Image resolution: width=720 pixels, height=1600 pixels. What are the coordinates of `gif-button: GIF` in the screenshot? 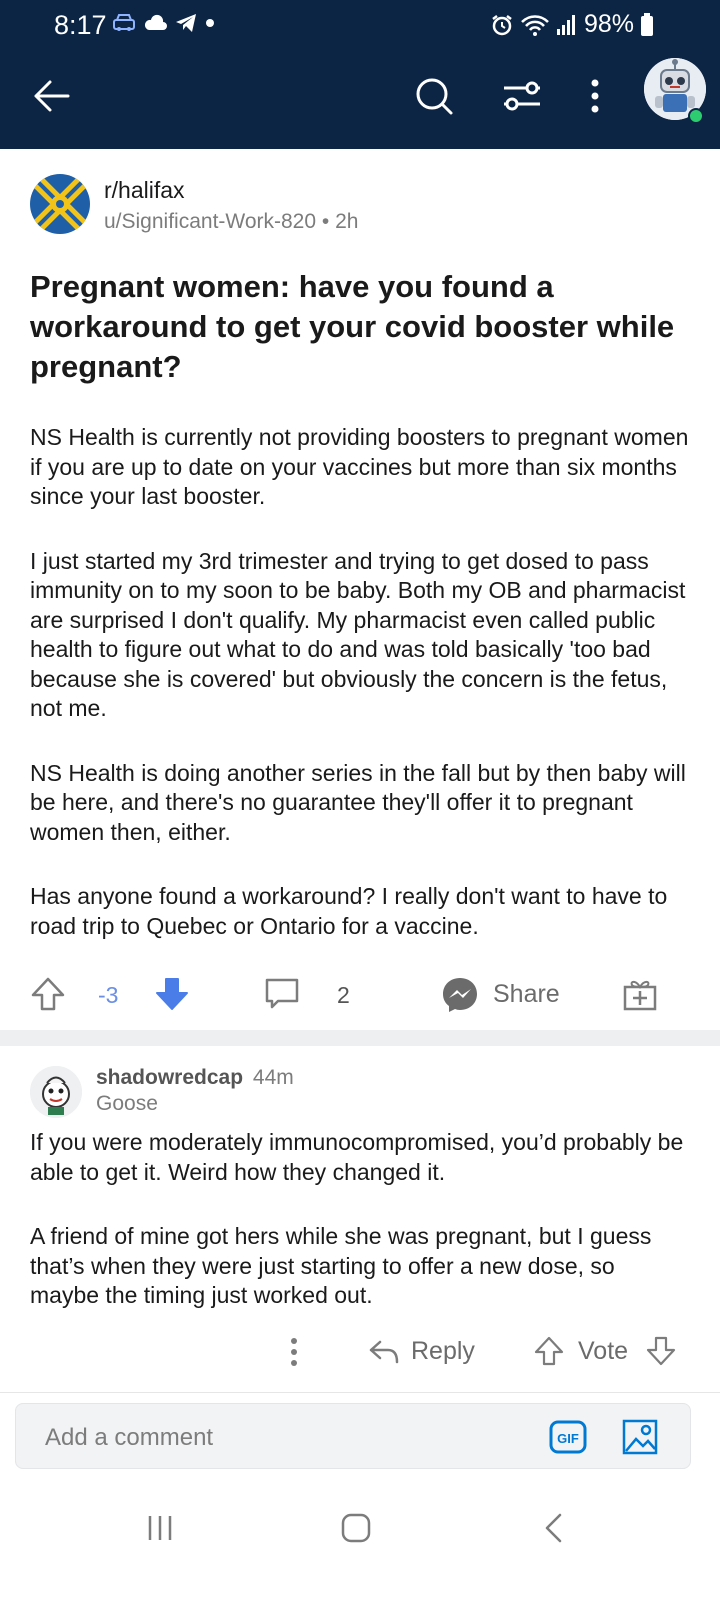 It's located at (568, 1437).